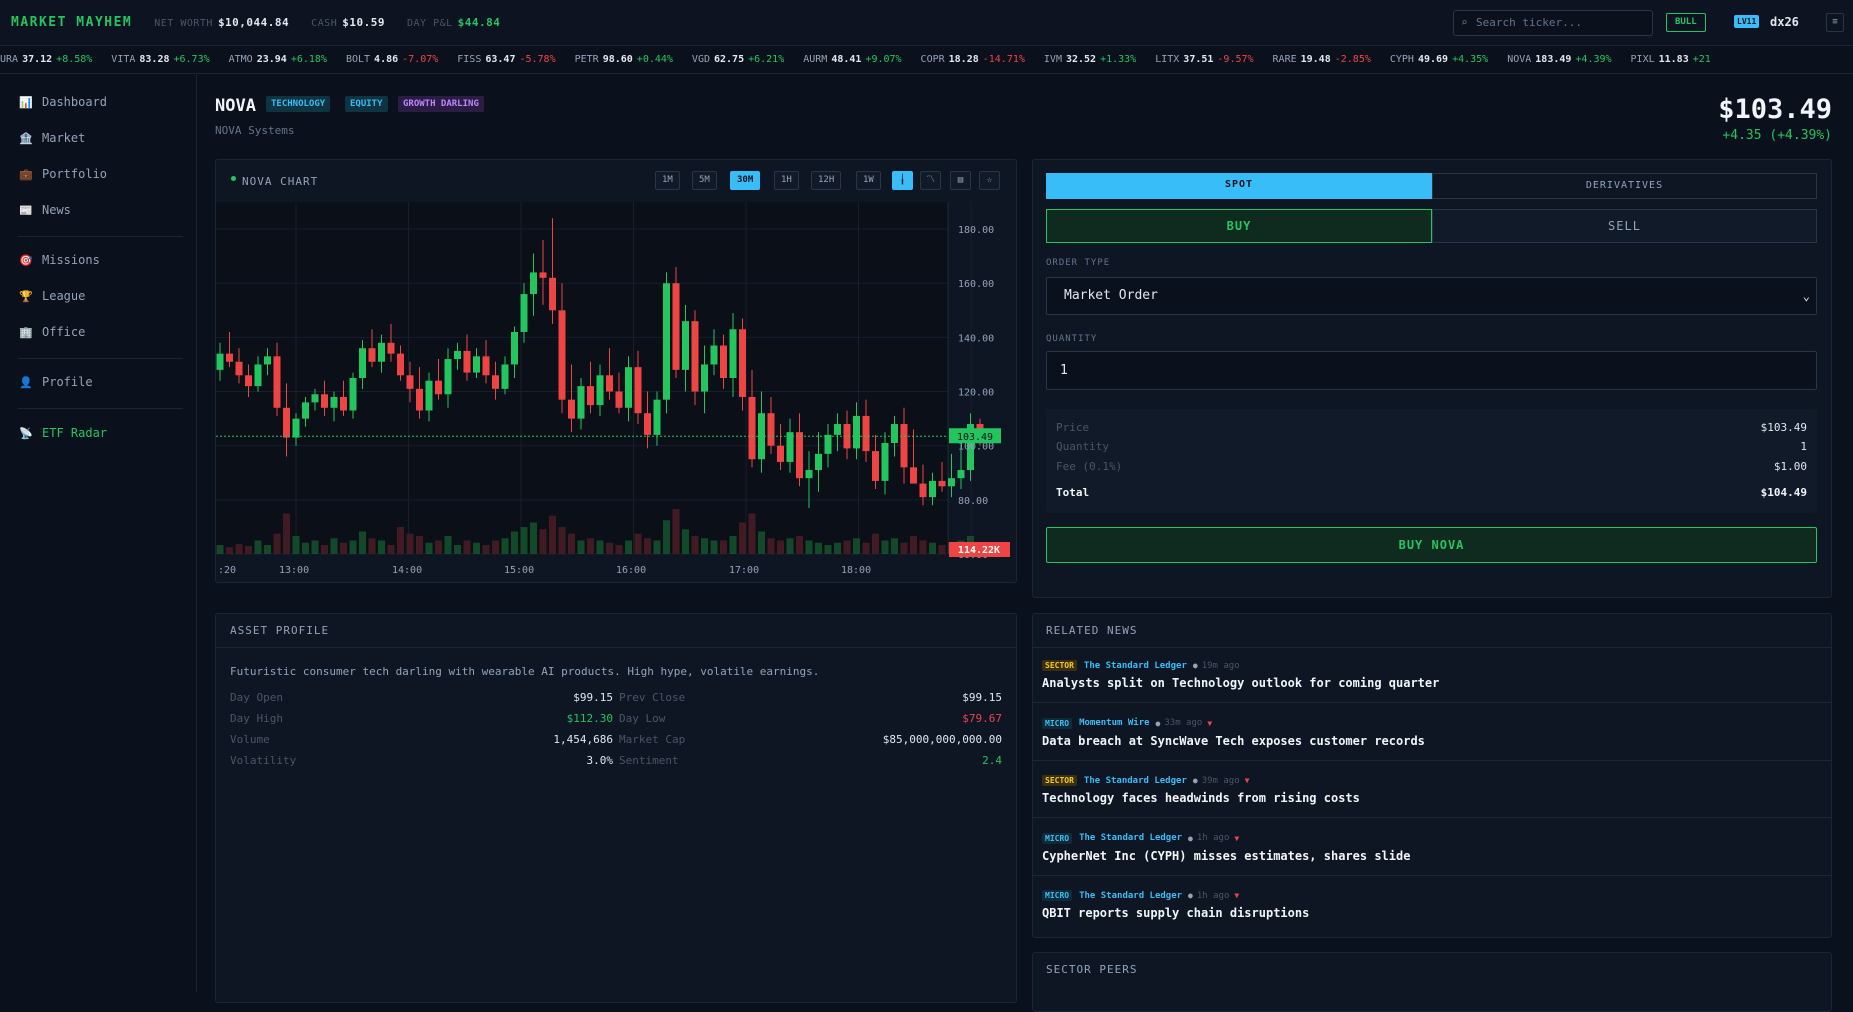  I want to click on username: dx26, so click(1784, 22).